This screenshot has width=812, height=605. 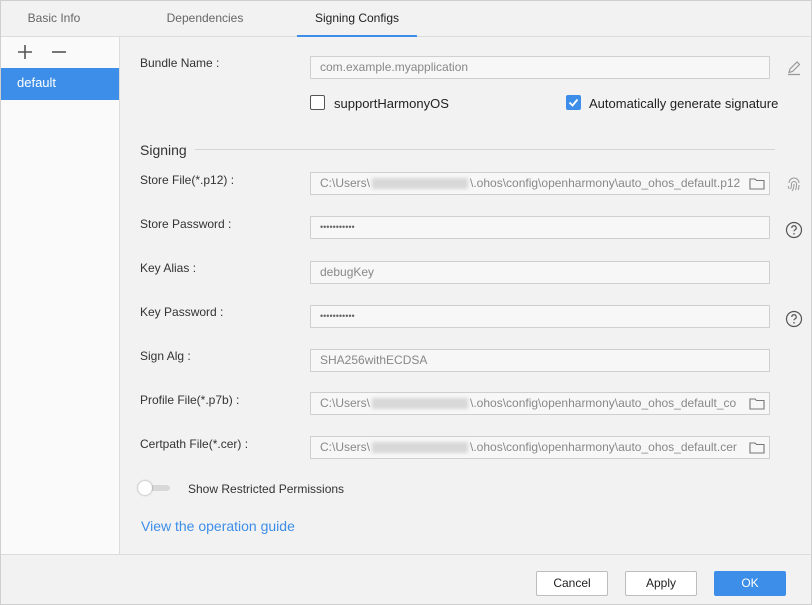 I want to click on sidebar-toolbar, so click(x=60, y=52).